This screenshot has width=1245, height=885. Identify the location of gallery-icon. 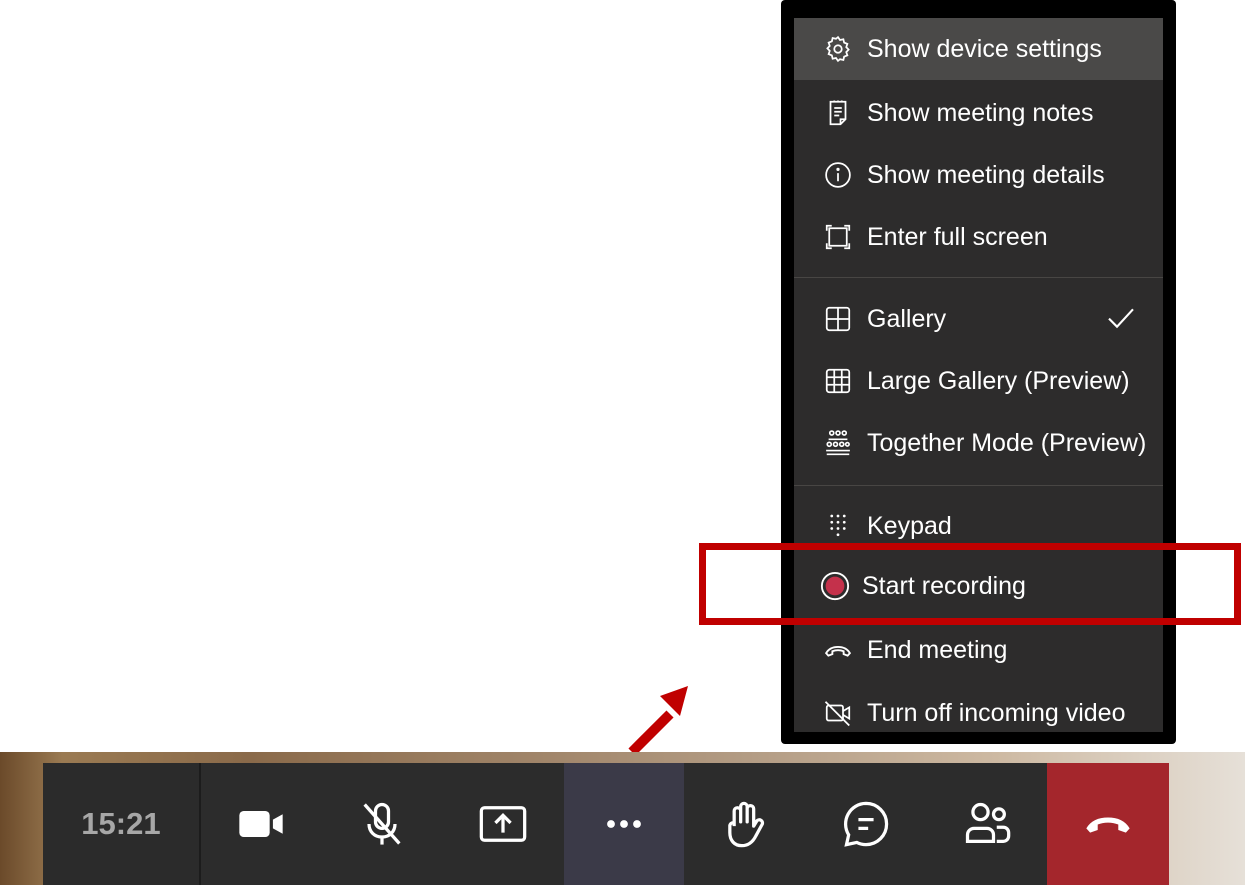
(838, 319).